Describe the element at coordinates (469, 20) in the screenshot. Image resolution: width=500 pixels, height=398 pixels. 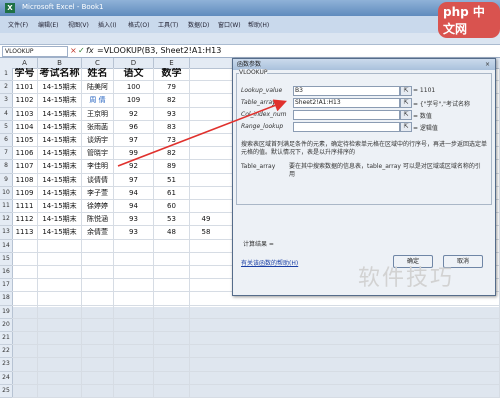
I see `watermark-badge: php 中文网` at that location.